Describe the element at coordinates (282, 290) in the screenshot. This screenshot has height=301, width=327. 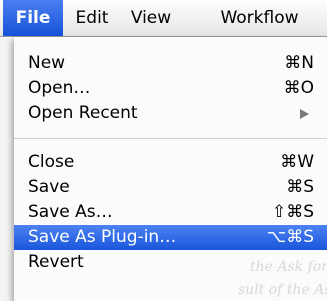
I see `background-text-line2: sult of the Ask` at that location.